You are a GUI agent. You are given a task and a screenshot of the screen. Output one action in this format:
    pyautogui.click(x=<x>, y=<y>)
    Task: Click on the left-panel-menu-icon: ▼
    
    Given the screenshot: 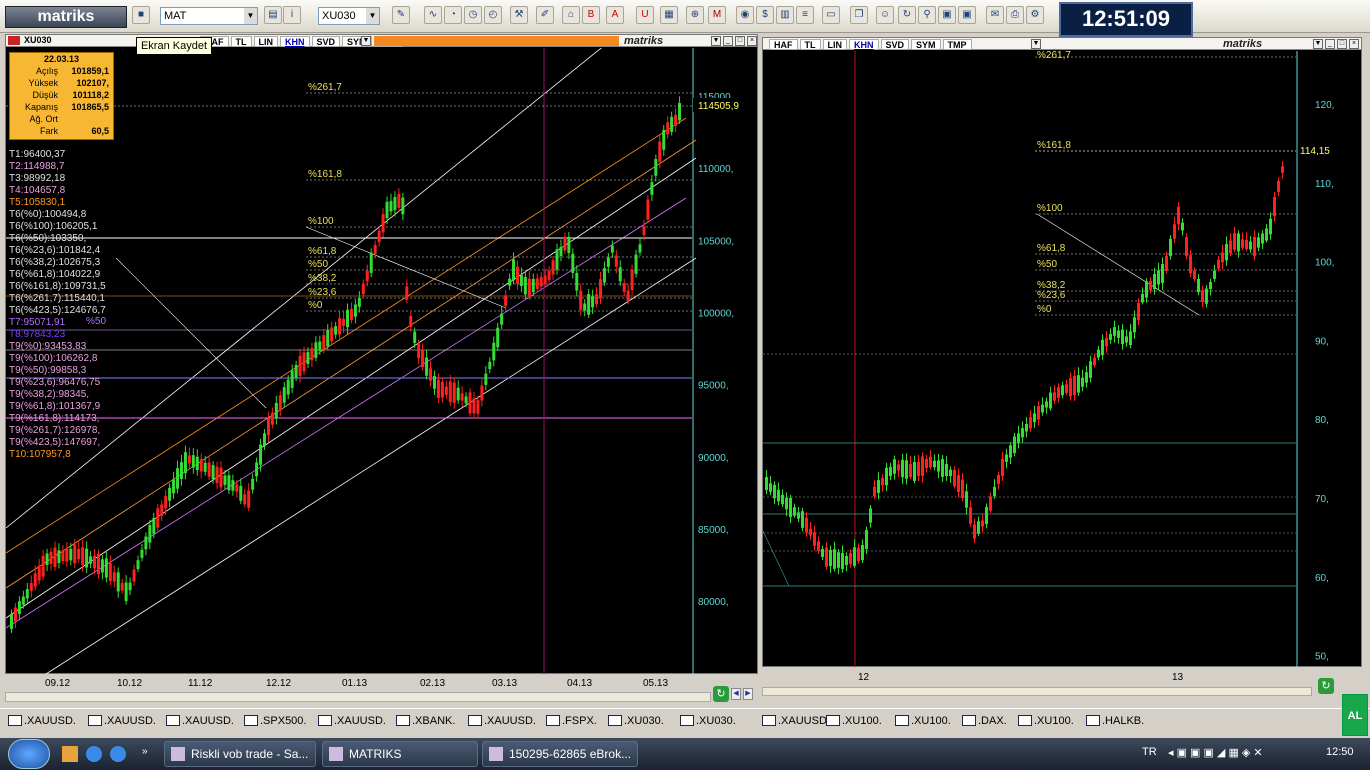 What is the action you would take?
    pyautogui.click(x=366, y=41)
    